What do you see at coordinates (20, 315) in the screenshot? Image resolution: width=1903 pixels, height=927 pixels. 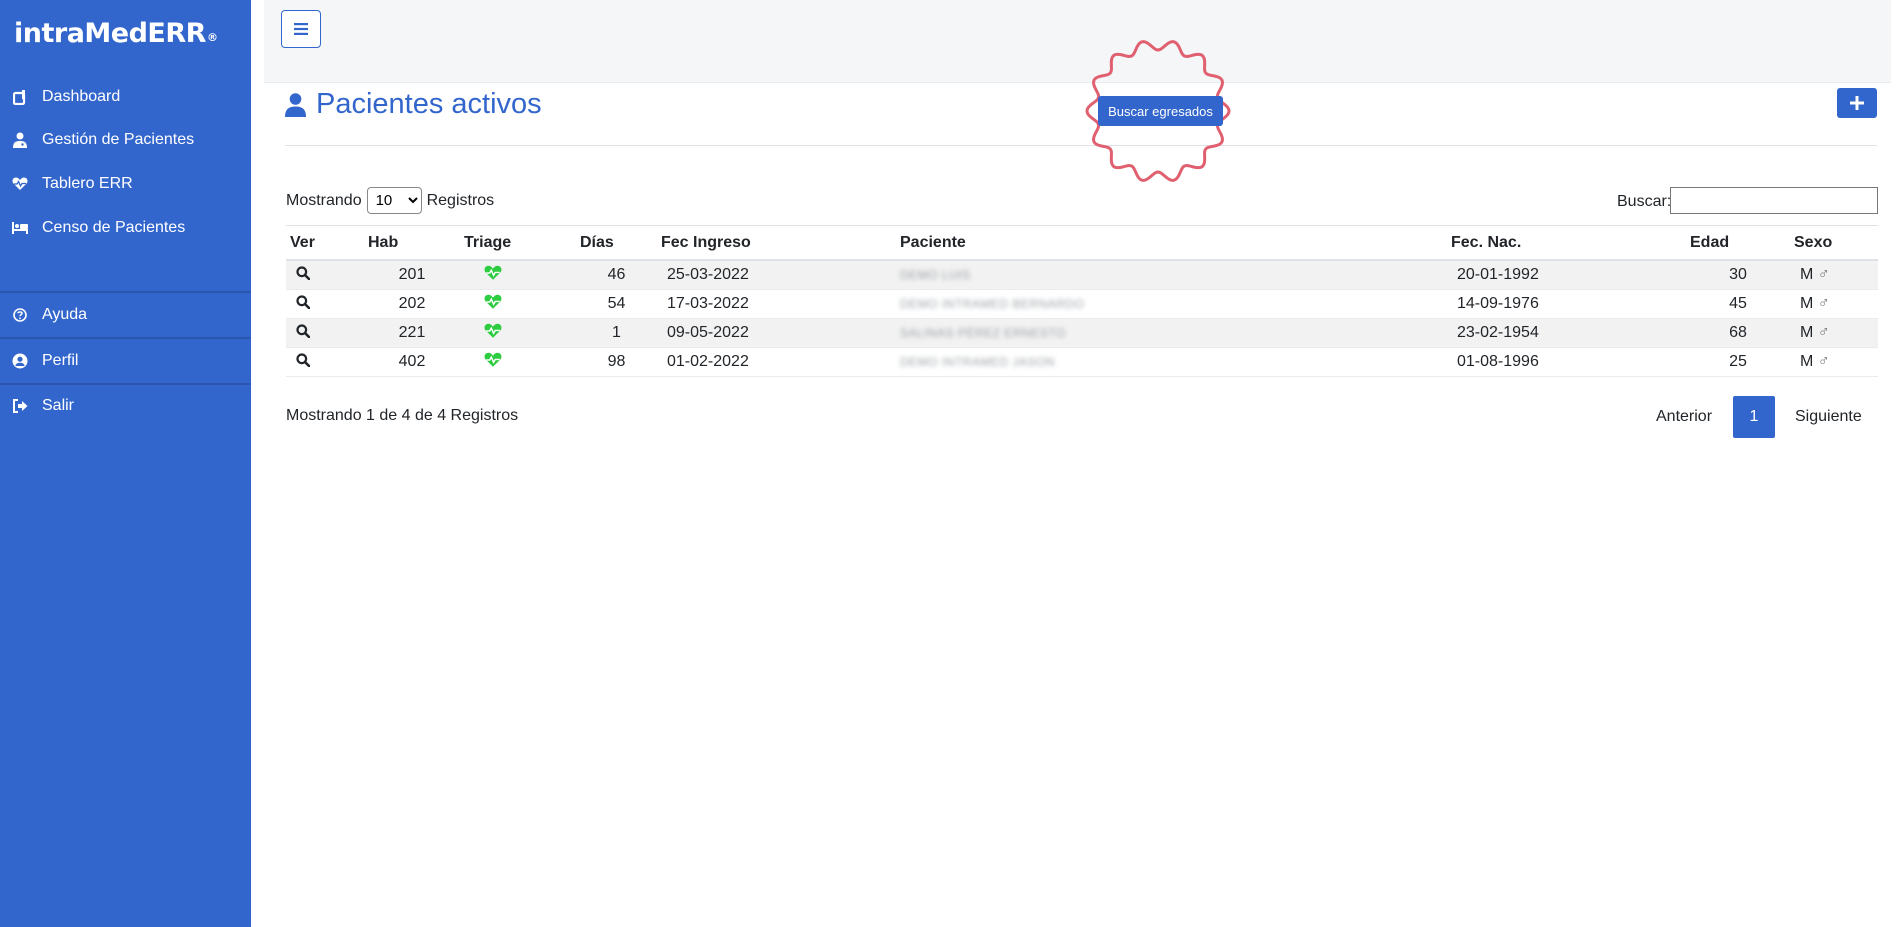 I see `question-circle-icon` at bounding box center [20, 315].